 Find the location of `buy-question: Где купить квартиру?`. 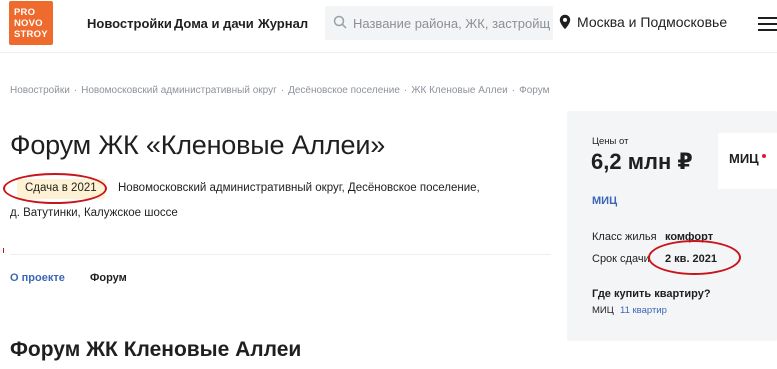

buy-question: Где купить квартиру? is located at coordinates (651, 294).